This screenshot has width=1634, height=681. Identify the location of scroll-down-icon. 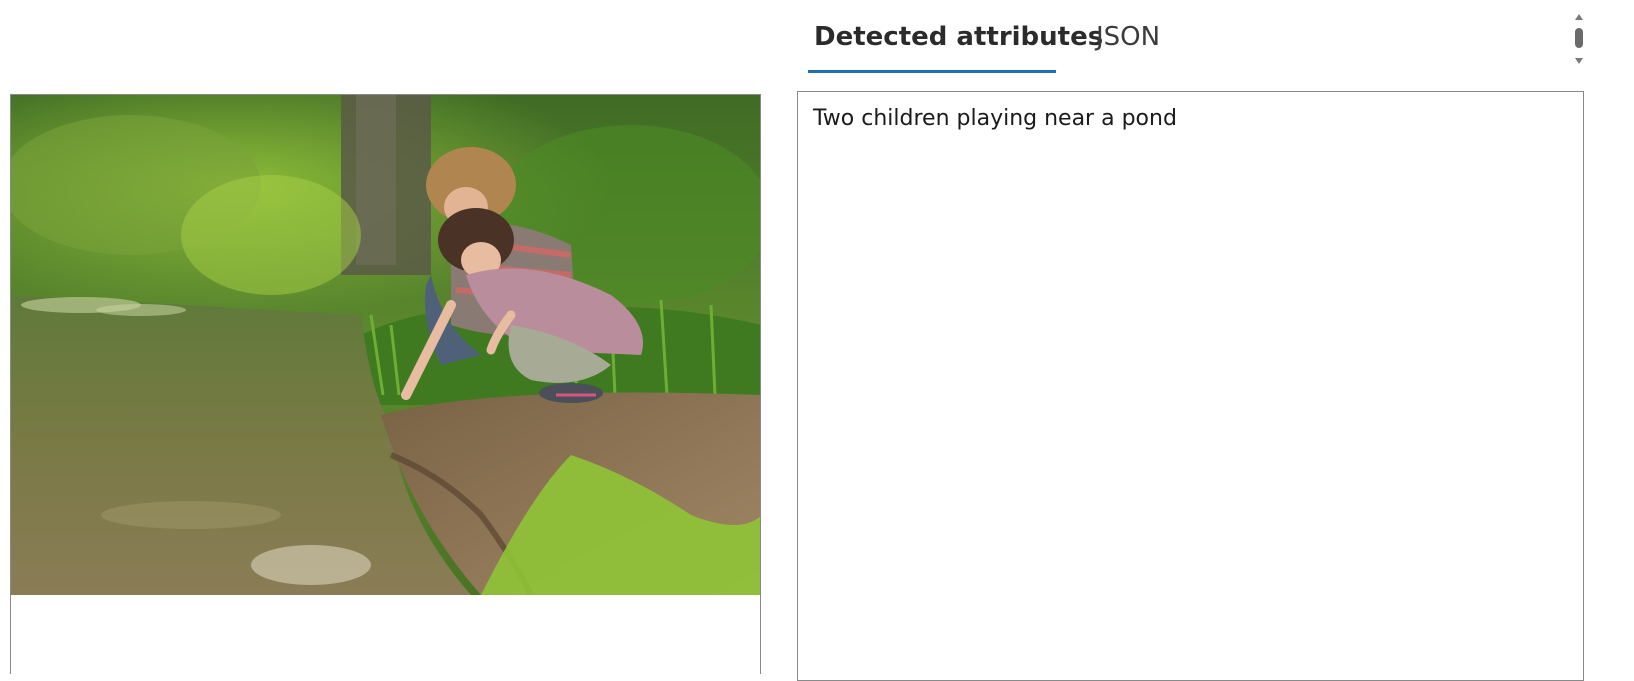
(1579, 61).